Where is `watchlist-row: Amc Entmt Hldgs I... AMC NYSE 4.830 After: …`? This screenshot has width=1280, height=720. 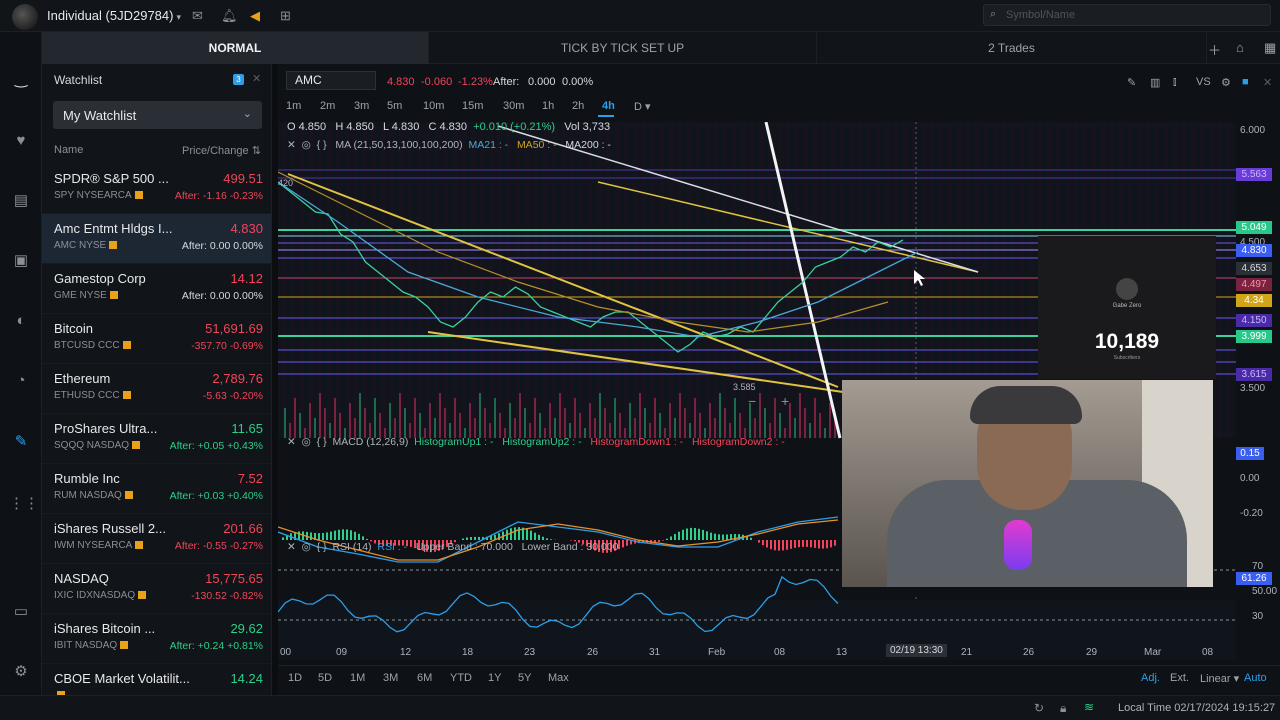
watchlist-row: Amc Entmt Hldgs I... AMC NYSE 4.830 After: … is located at coordinates (156, 239).